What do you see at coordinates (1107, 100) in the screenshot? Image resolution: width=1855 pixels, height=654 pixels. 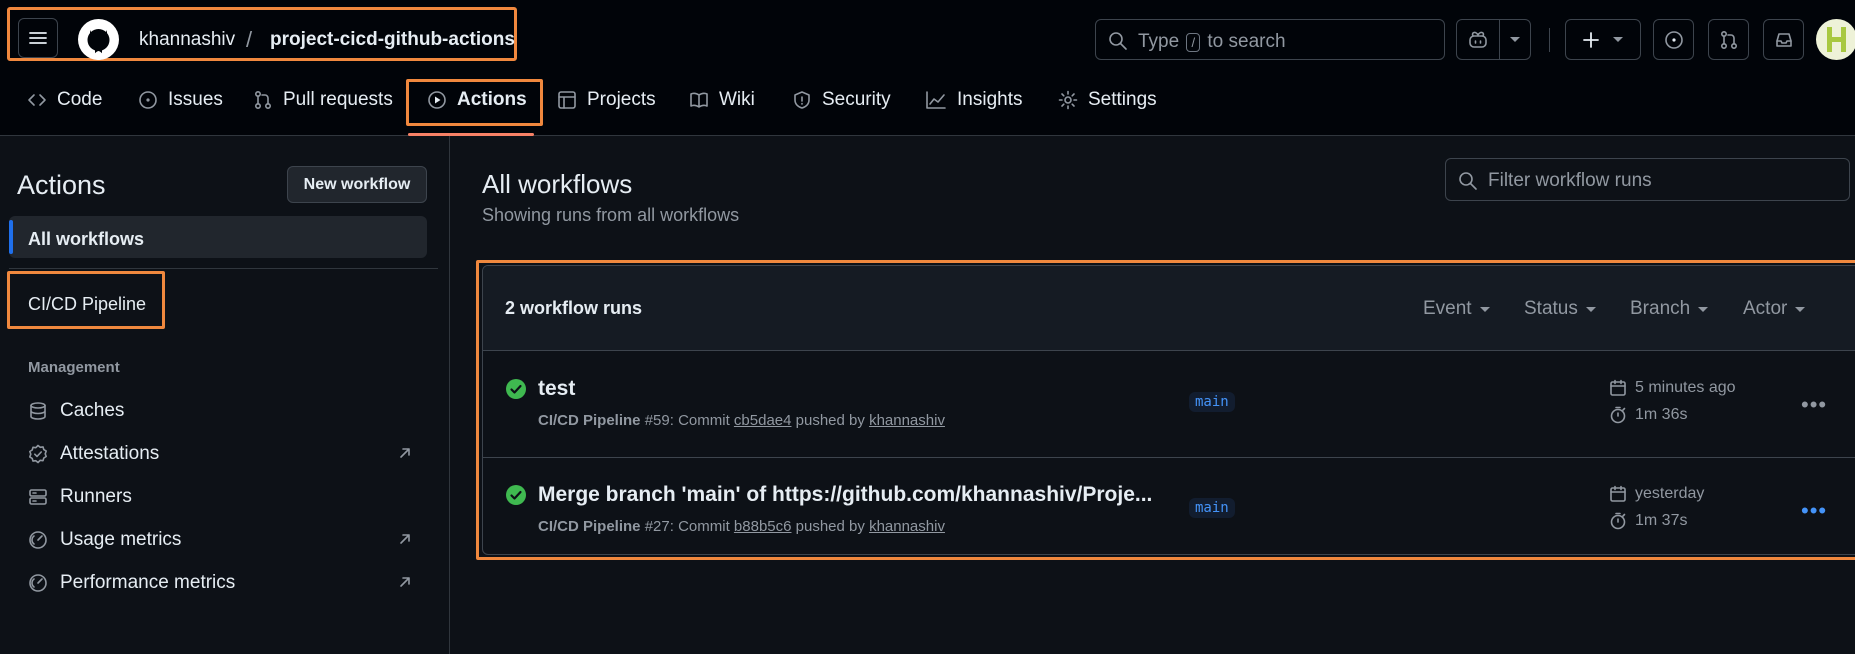 I see `tab-settings: Settings` at bounding box center [1107, 100].